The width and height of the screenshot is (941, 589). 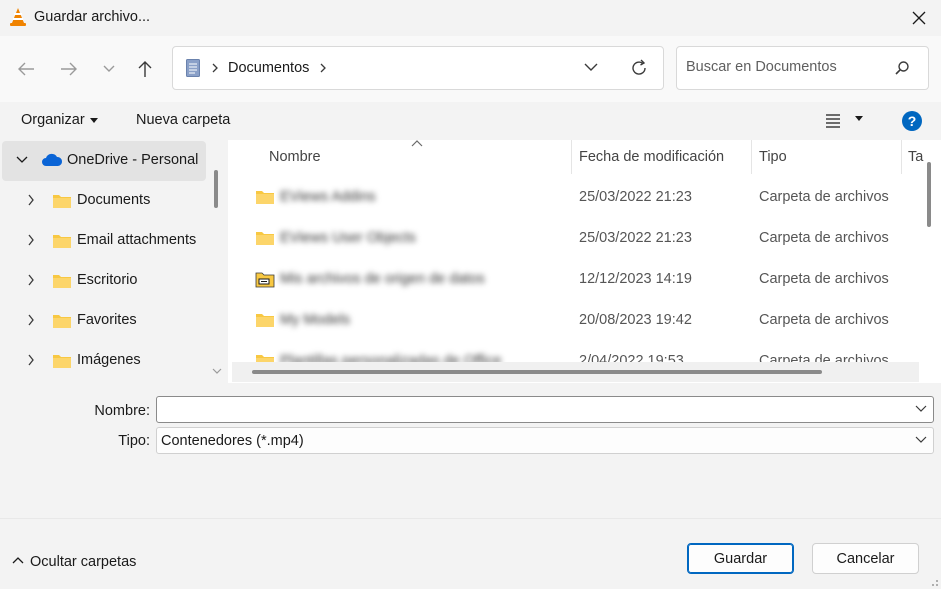 What do you see at coordinates (52, 159) in the screenshot?
I see `onedrive-cloud-icon` at bounding box center [52, 159].